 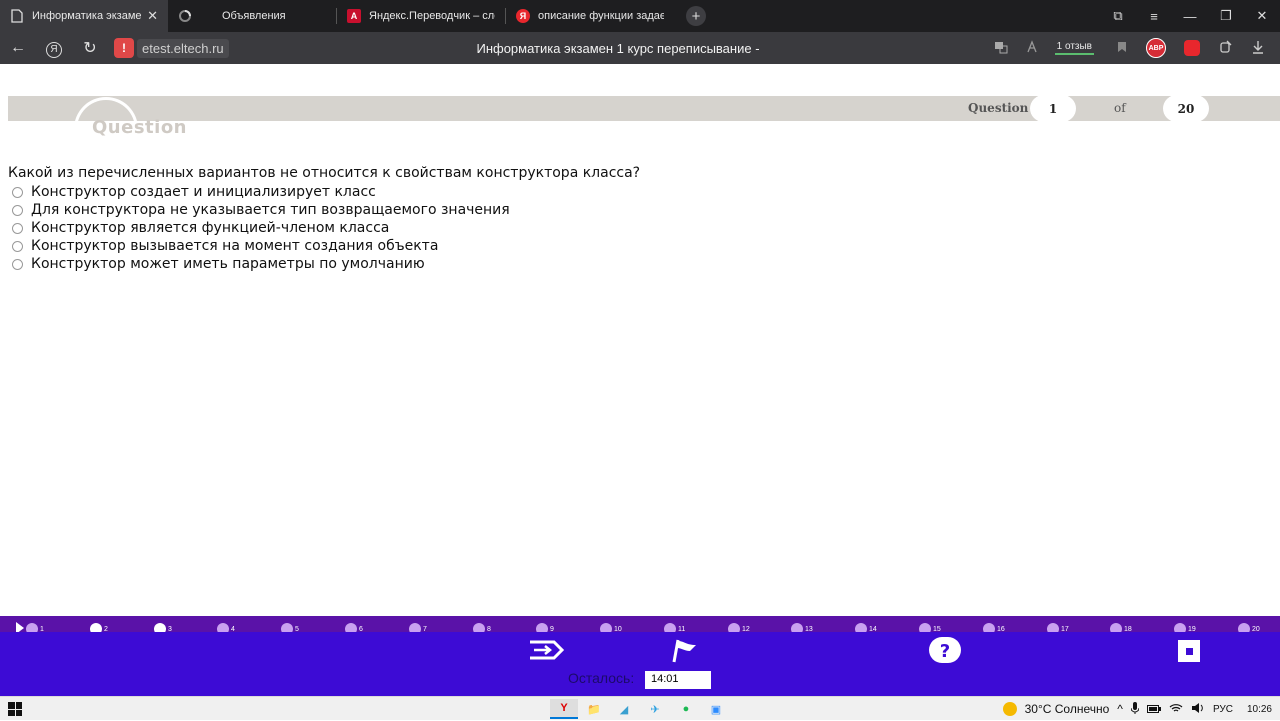 What do you see at coordinates (686, 709) in the screenshot?
I see `spotify-icon: ●` at bounding box center [686, 709].